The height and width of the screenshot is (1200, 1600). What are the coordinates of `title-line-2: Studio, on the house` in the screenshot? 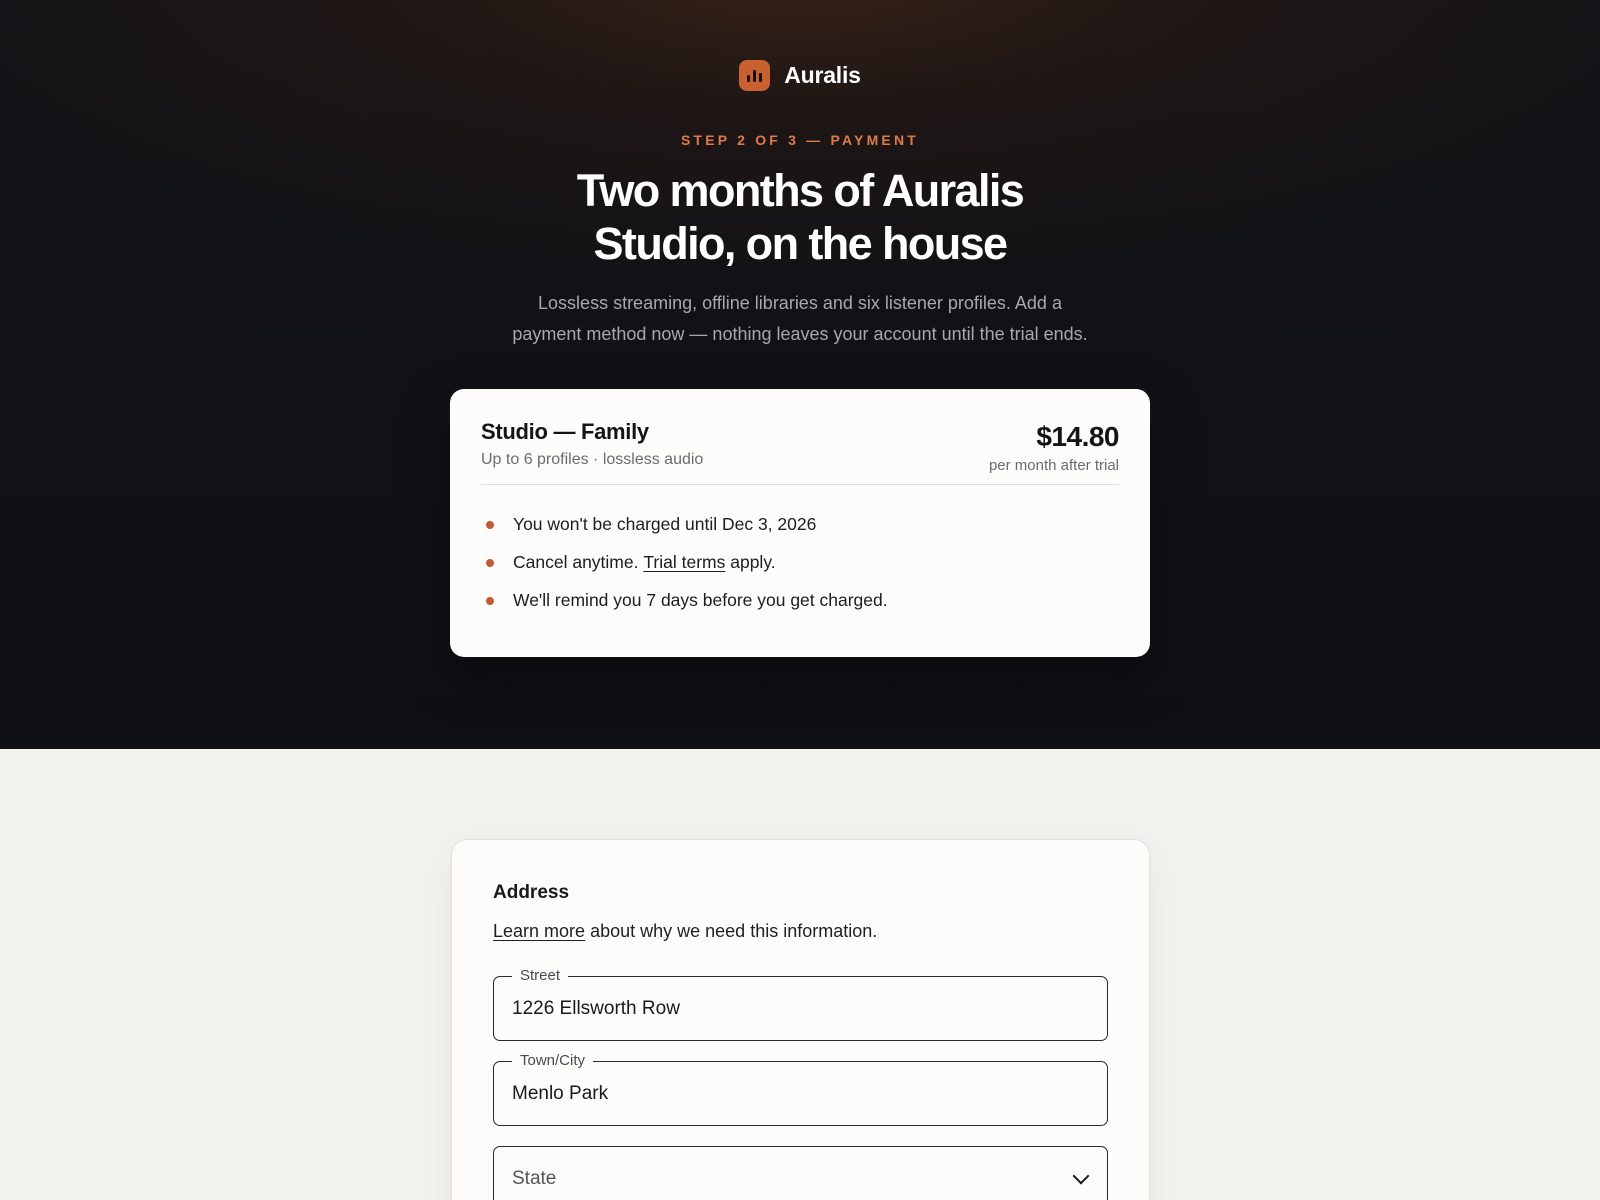 It's located at (801, 243).